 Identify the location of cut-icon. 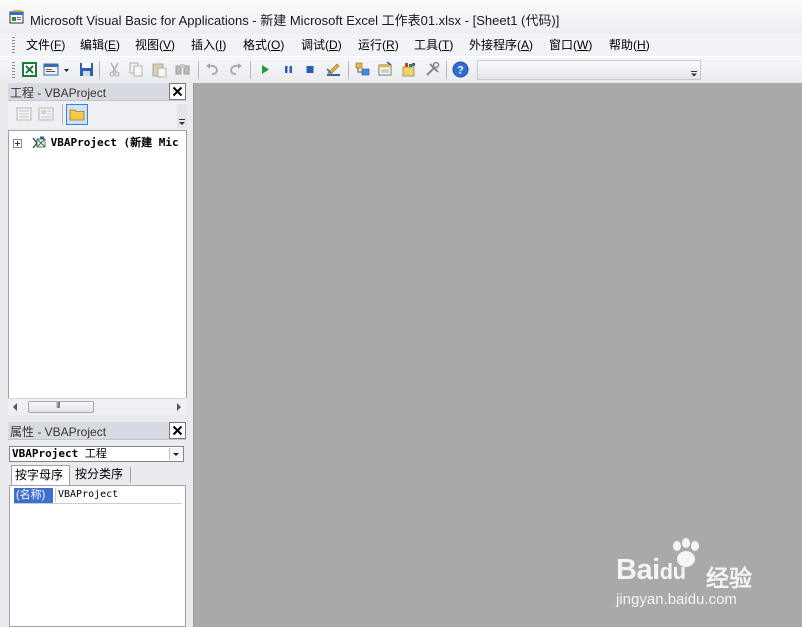
(114, 69).